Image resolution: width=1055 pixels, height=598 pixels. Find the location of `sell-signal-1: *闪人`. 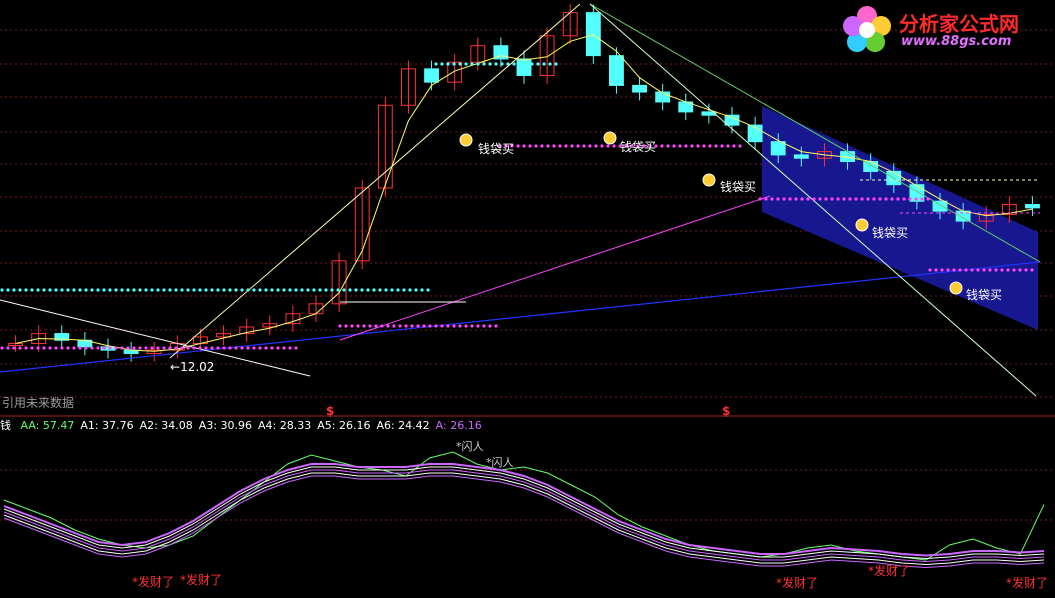

sell-signal-1: *闪人 is located at coordinates (470, 446).